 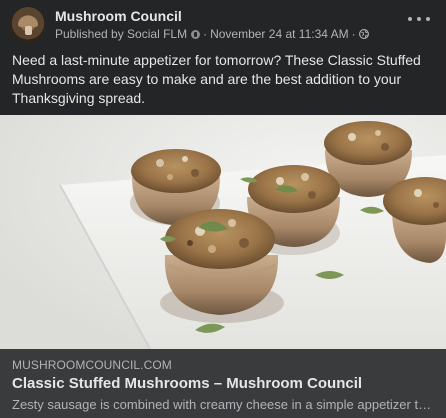 I want to click on link-domain: MUSHROOMCOUNCIL.COM, so click(x=92, y=365).